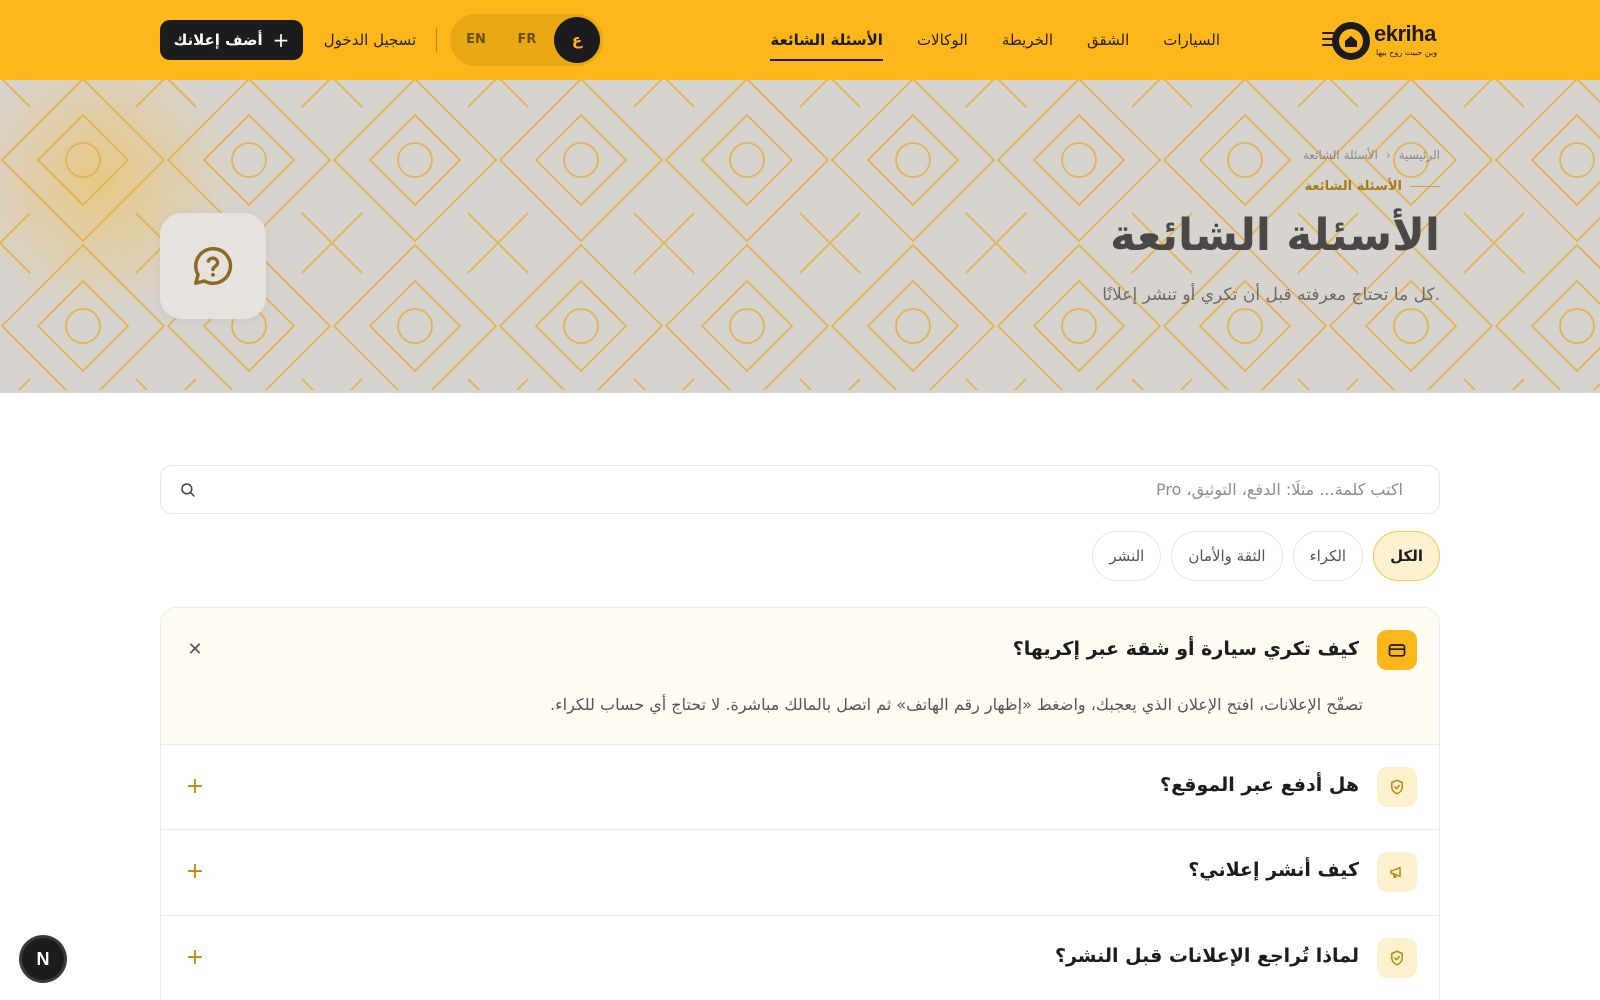 The width and height of the screenshot is (1600, 1000). I want to click on faq-search-input, so click(811, 489).